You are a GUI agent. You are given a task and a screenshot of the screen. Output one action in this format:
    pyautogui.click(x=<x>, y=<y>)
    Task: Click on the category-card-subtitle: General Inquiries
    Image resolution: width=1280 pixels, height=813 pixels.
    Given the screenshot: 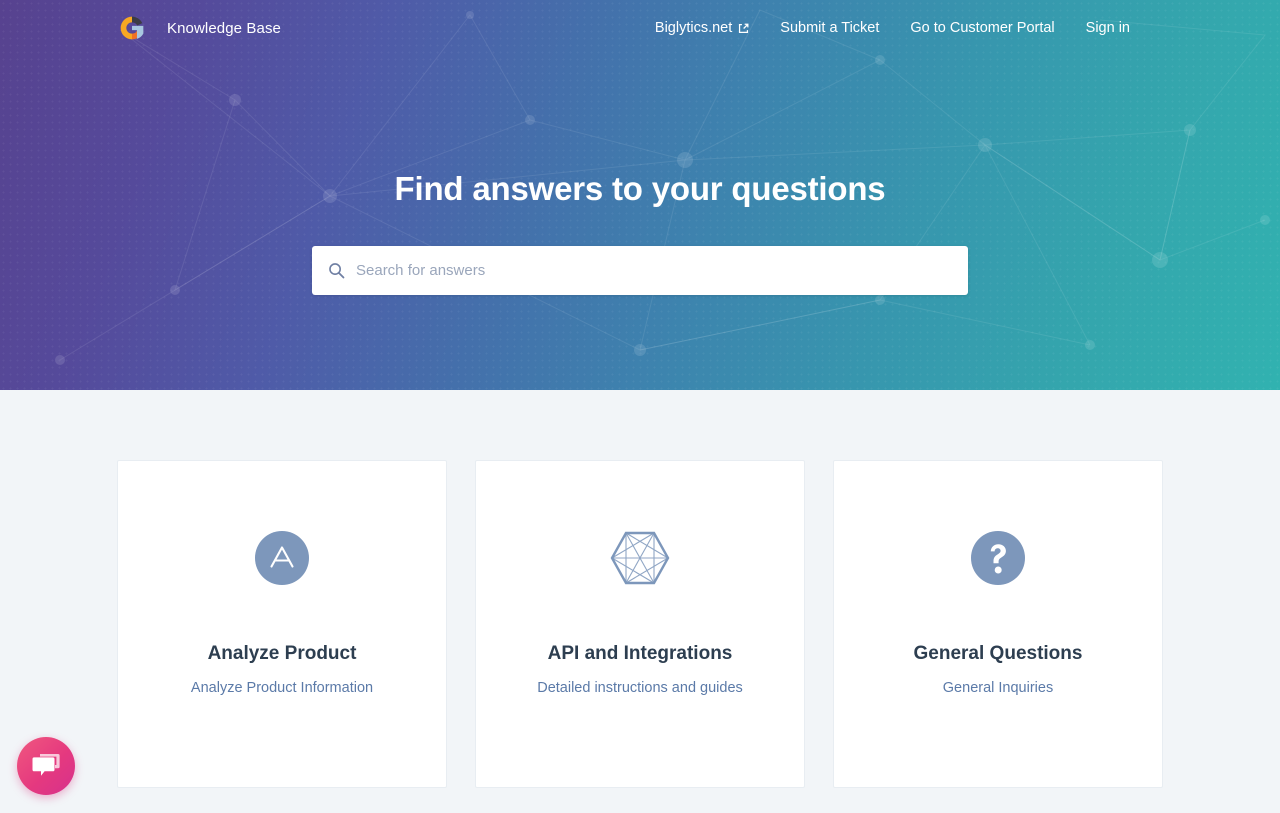 What is the action you would take?
    pyautogui.click(x=998, y=688)
    